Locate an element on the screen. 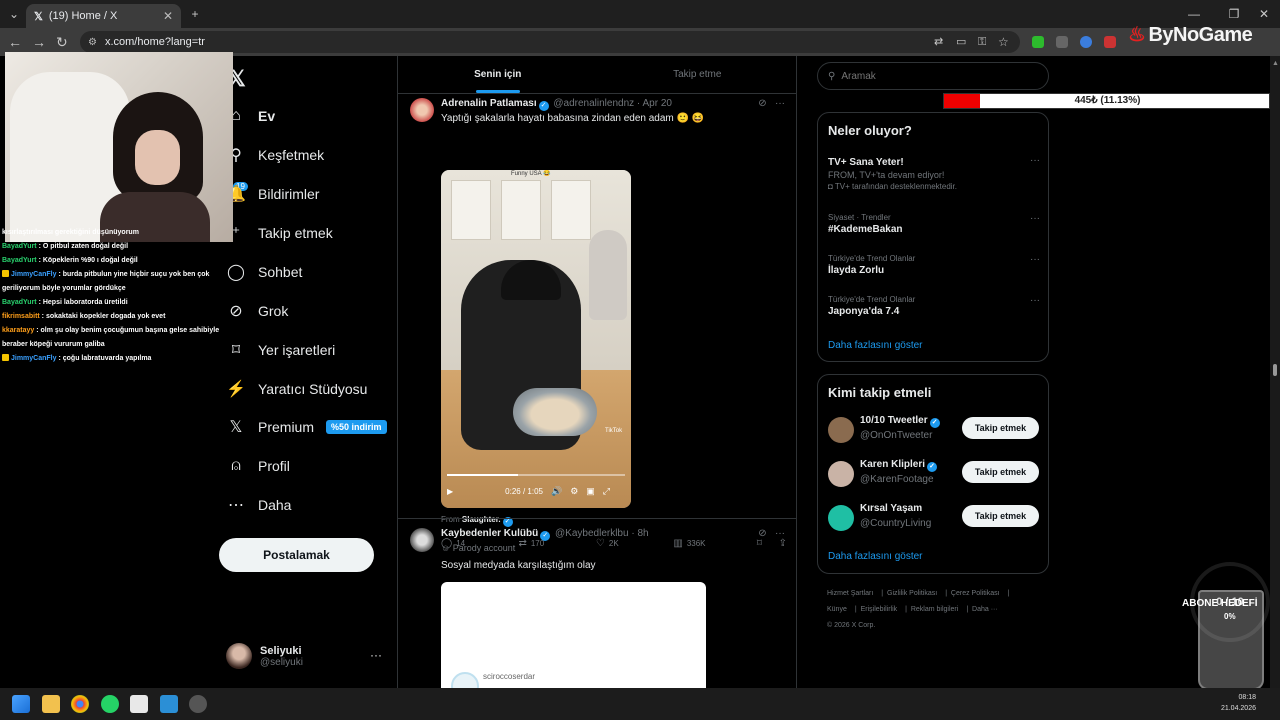 The height and width of the screenshot is (720, 1280). footer-link: Hizmet Şartları is located at coordinates (850, 593).